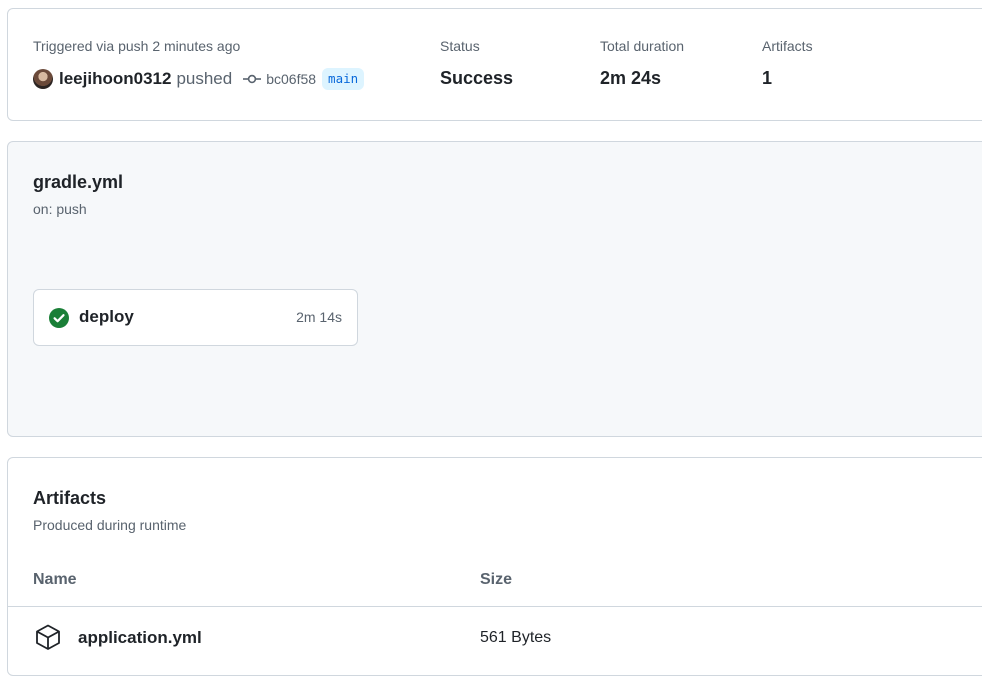 Image resolution: width=982 pixels, height=682 pixels. What do you see at coordinates (60, 209) in the screenshot?
I see `workflow-trigger: on: push` at bounding box center [60, 209].